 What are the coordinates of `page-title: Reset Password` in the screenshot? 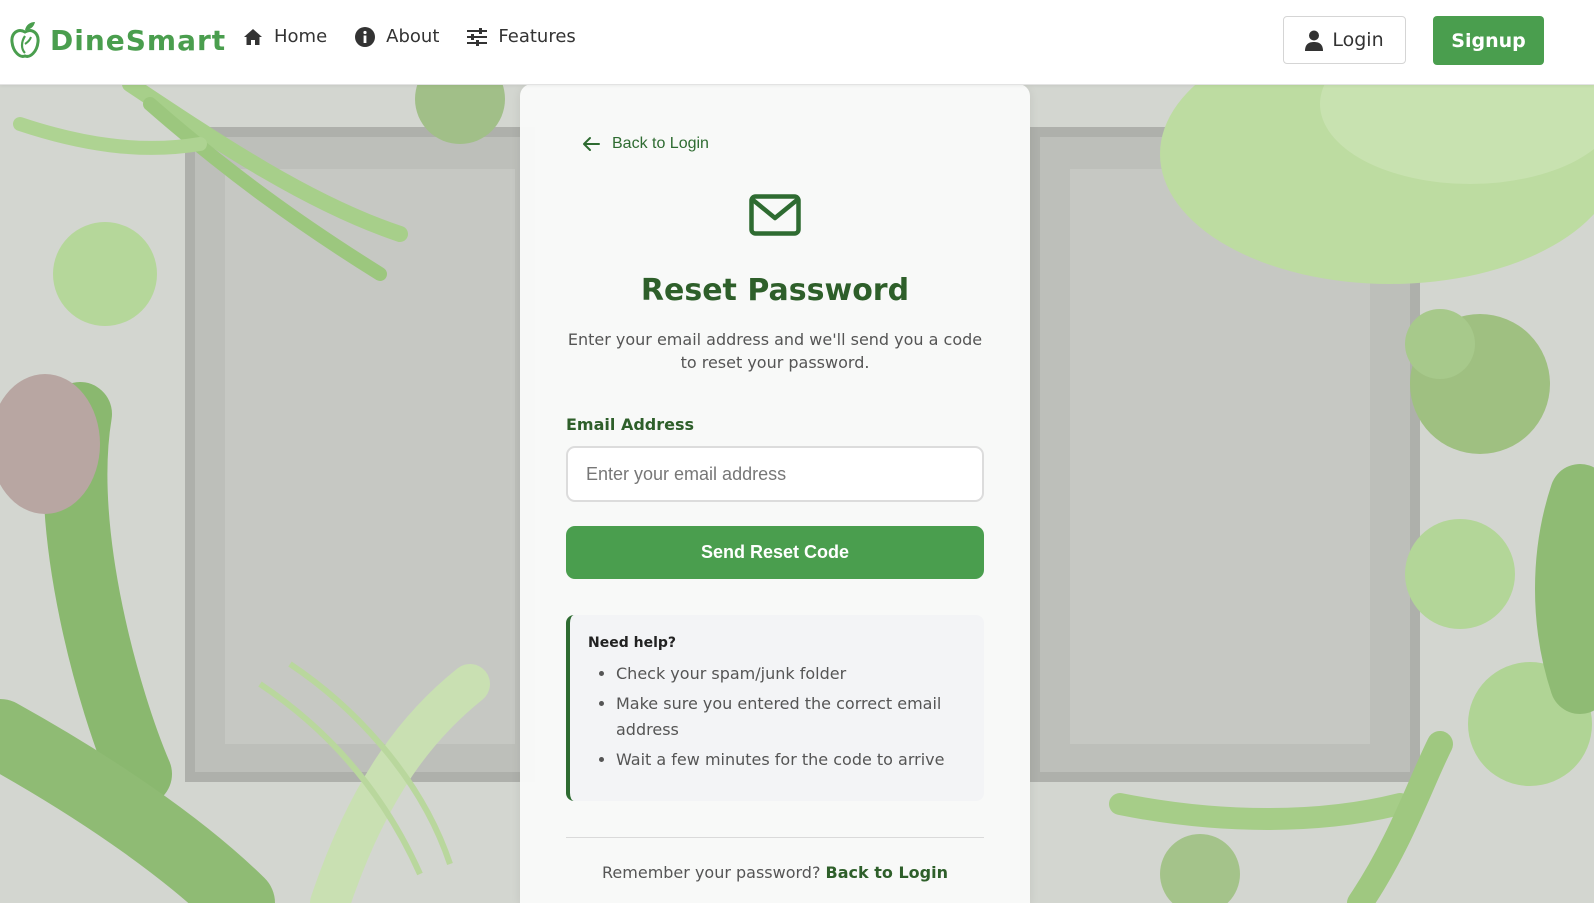 It's located at (775, 290).